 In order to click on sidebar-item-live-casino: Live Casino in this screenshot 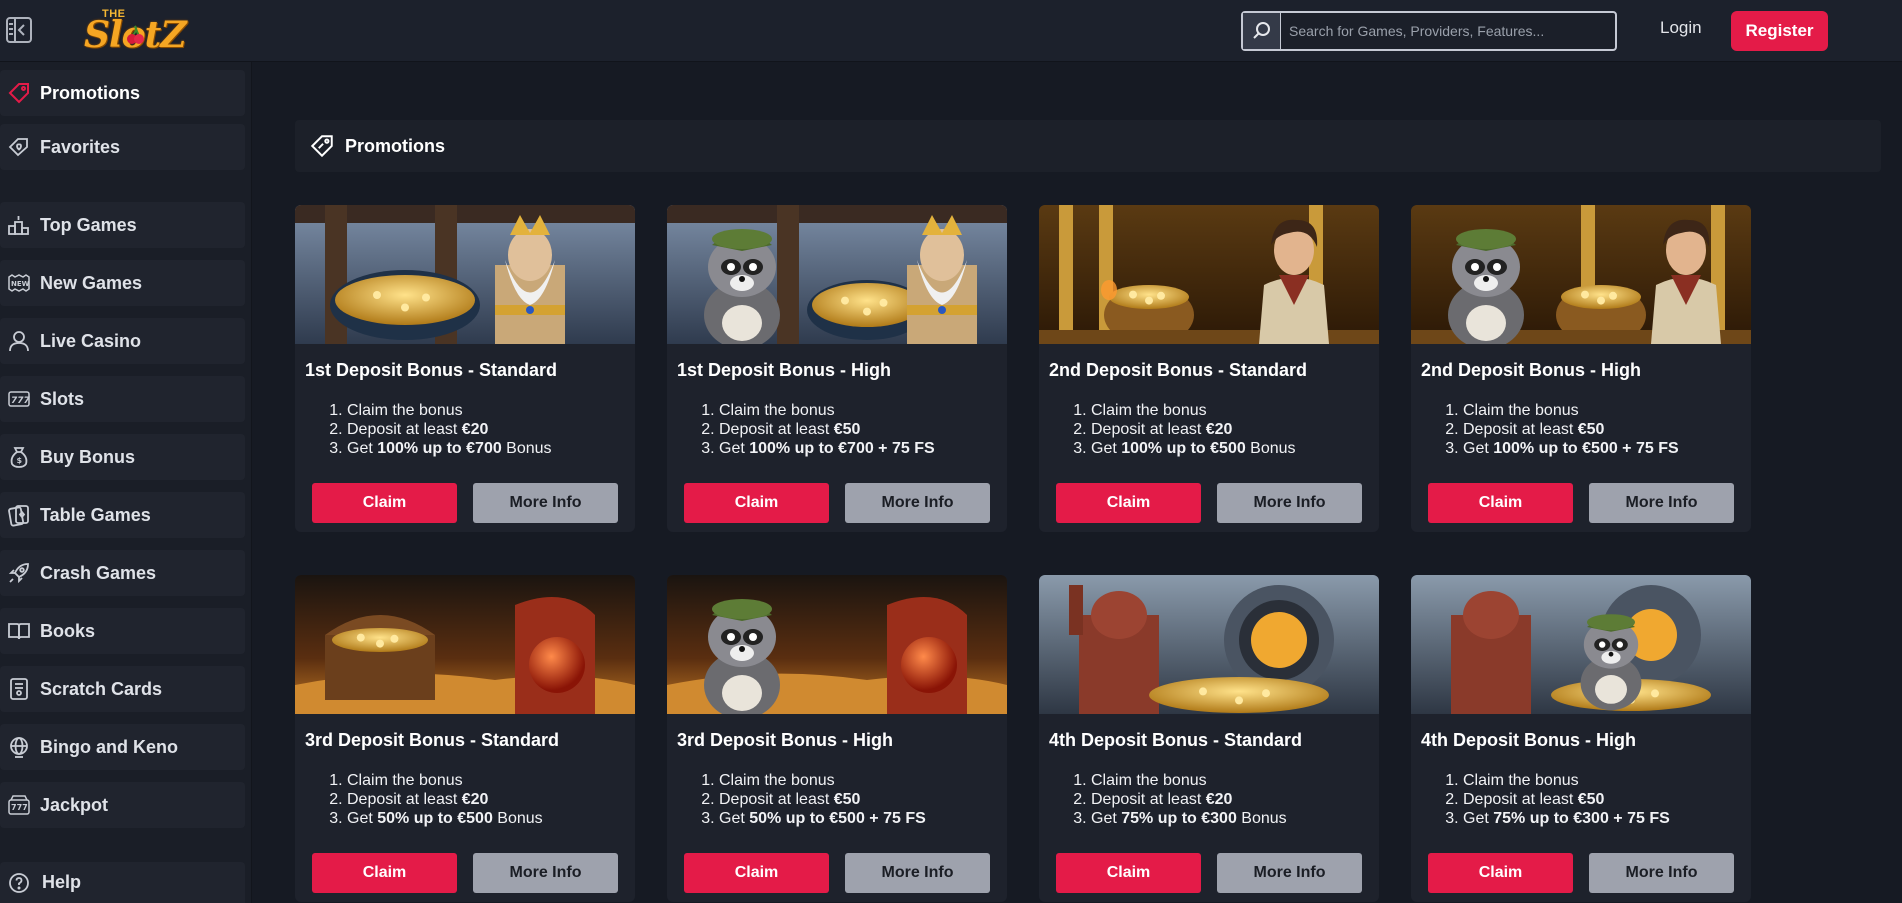, I will do `click(122, 341)`.